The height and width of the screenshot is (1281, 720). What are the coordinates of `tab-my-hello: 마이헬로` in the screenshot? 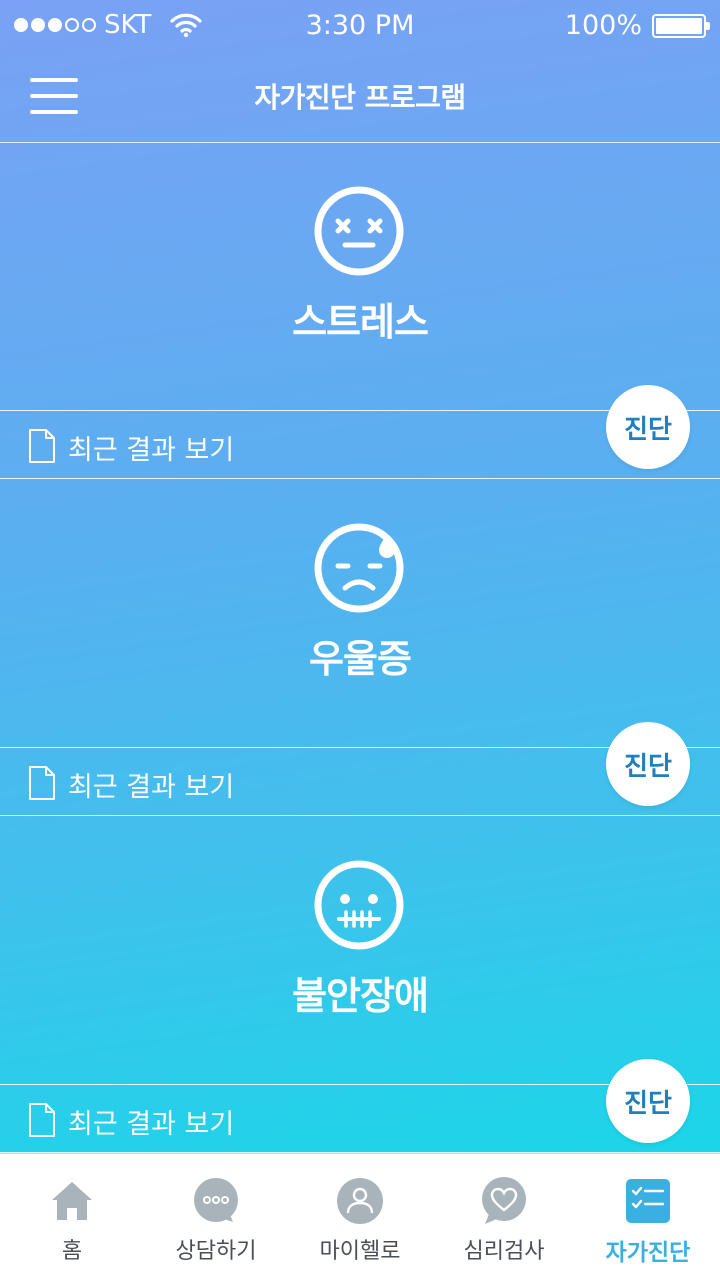 It's located at (360, 1217).